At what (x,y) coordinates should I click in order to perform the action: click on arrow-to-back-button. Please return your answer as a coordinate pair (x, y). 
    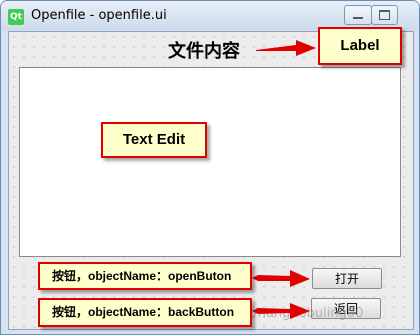
    Looking at the image, I should click on (281, 311).